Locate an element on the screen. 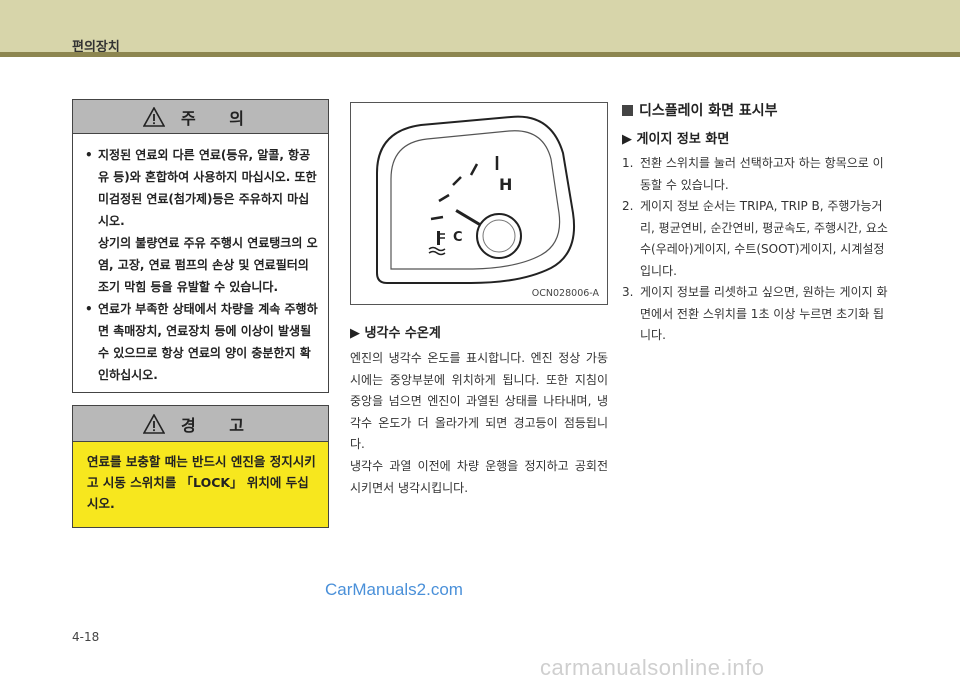  list-item-number: 1. is located at coordinates (628, 163).